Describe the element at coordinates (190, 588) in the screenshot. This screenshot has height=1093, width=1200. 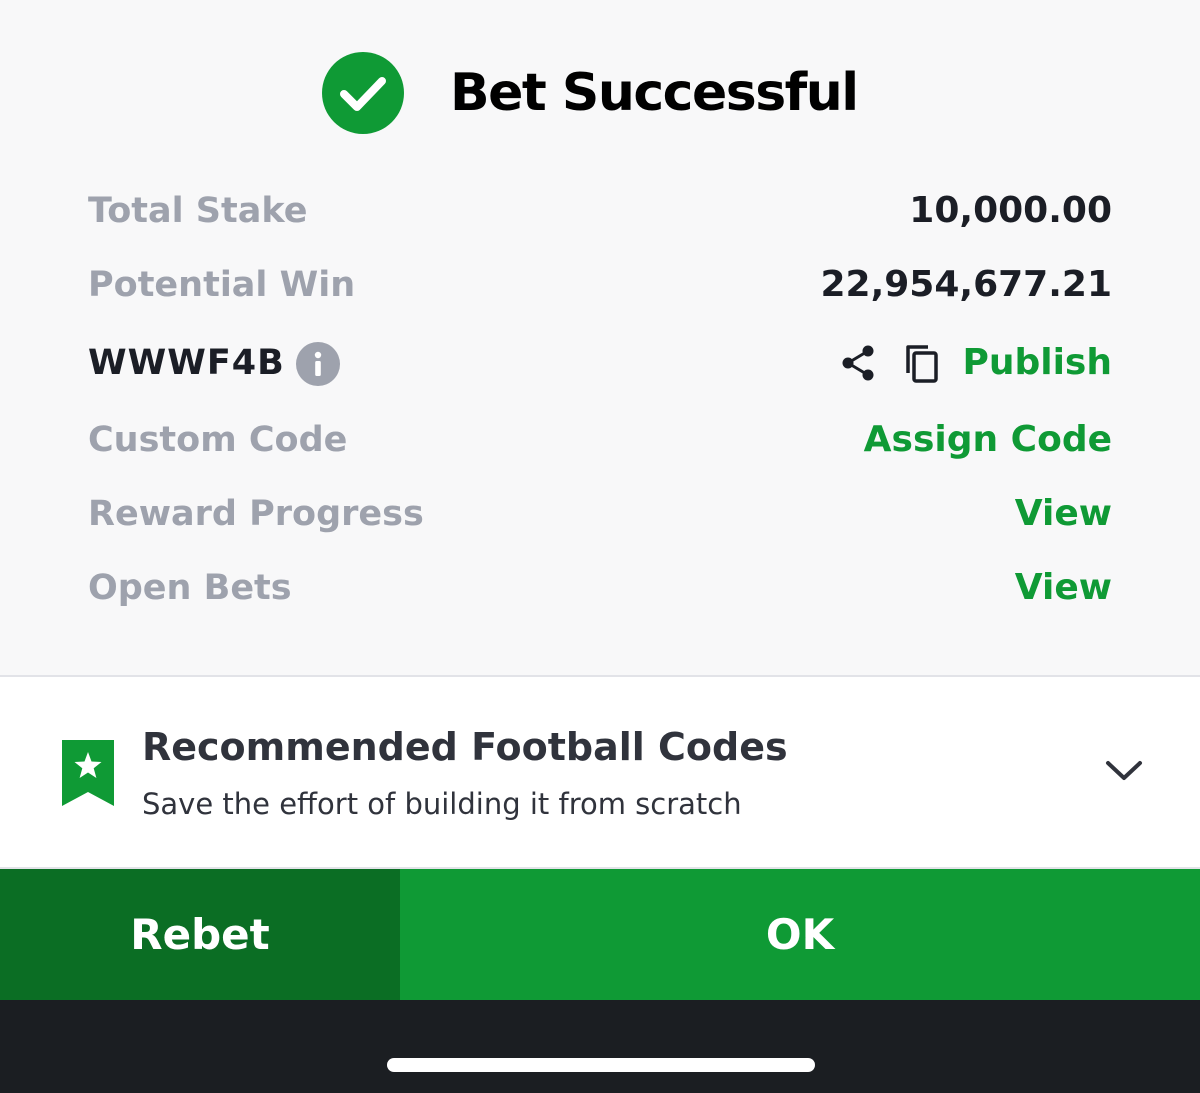
I see `open-bets-label: Open Bets` at that location.